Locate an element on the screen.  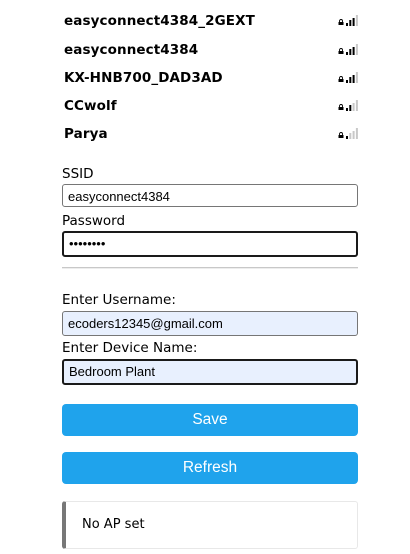
network-name: easyconnect4384_2GEXT is located at coordinates (159, 21).